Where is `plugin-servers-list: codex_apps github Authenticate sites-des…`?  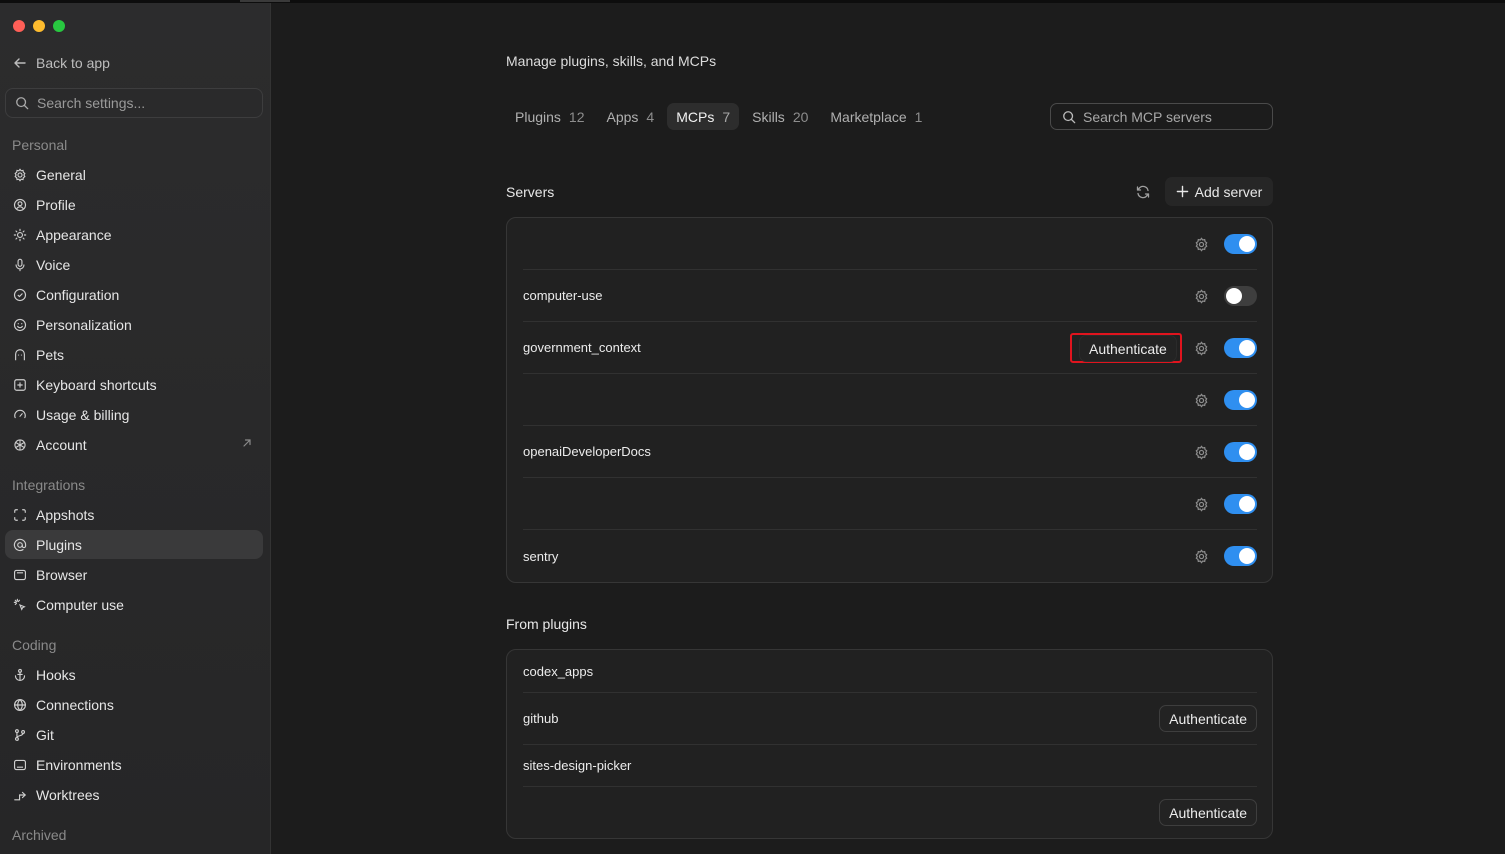
plugin-servers-list: codex_apps github Authenticate sites-des… is located at coordinates (889, 744).